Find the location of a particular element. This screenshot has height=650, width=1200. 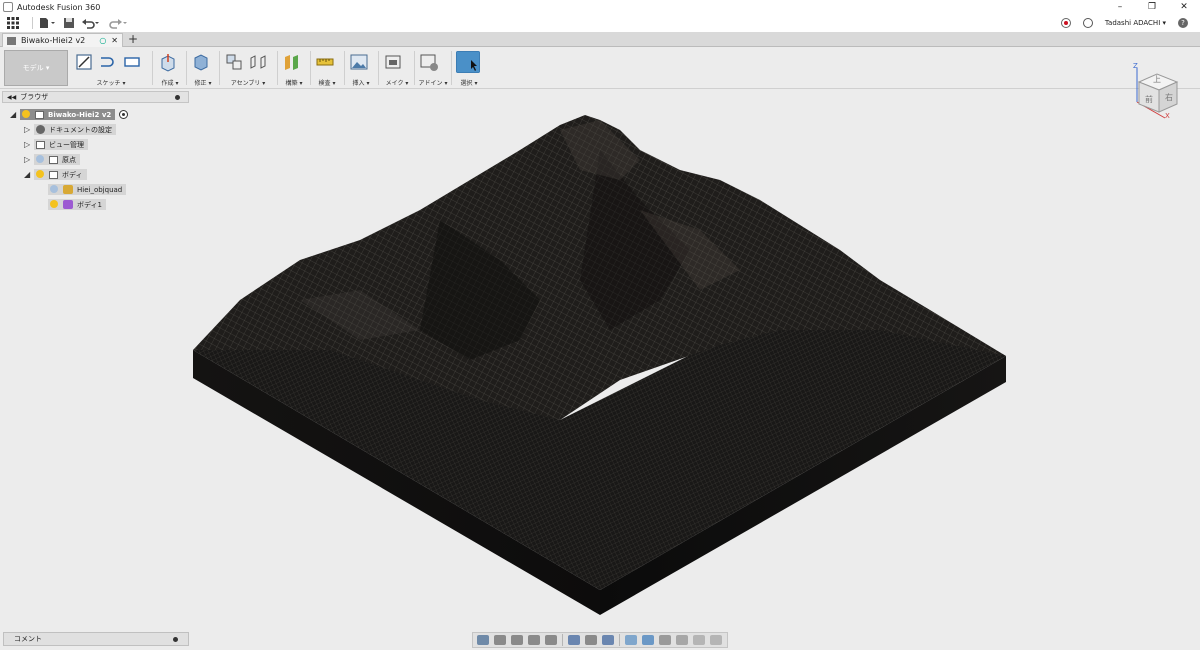

tree-item-mesh-body: Hiei_objquad is located at coordinates (100, 189).